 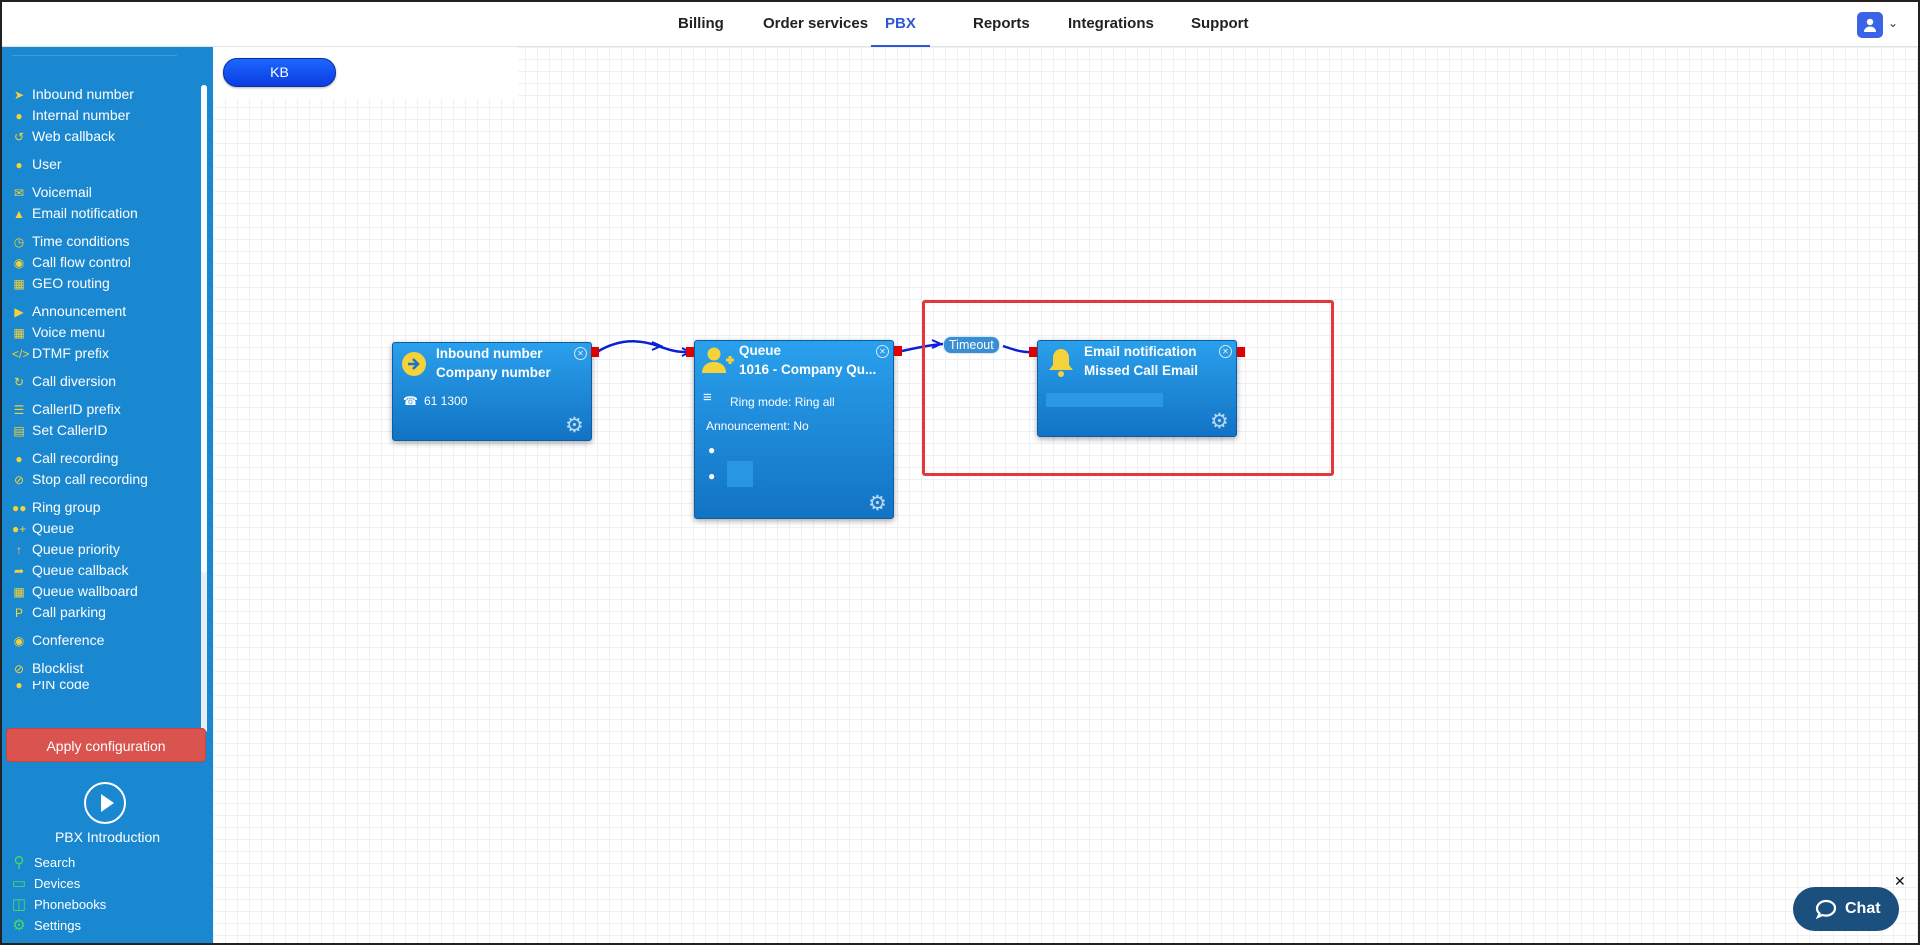 What do you see at coordinates (489, 353) in the screenshot?
I see `node-title: Inbound number` at bounding box center [489, 353].